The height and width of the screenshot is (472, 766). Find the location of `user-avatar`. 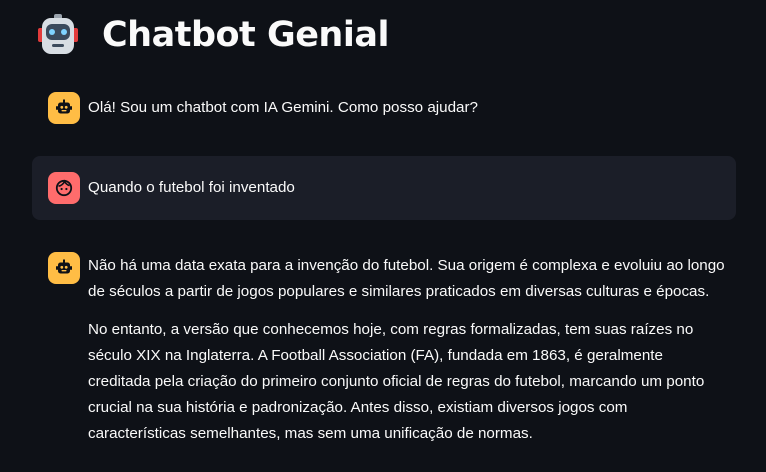

user-avatar is located at coordinates (64, 188).